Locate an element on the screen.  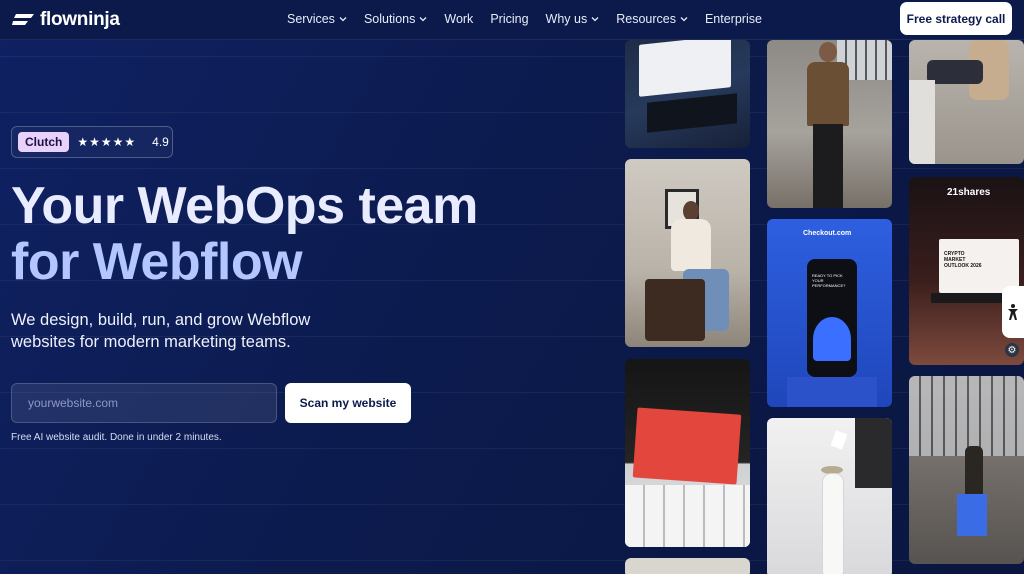
woman-paper-image is located at coordinates (829, 496).